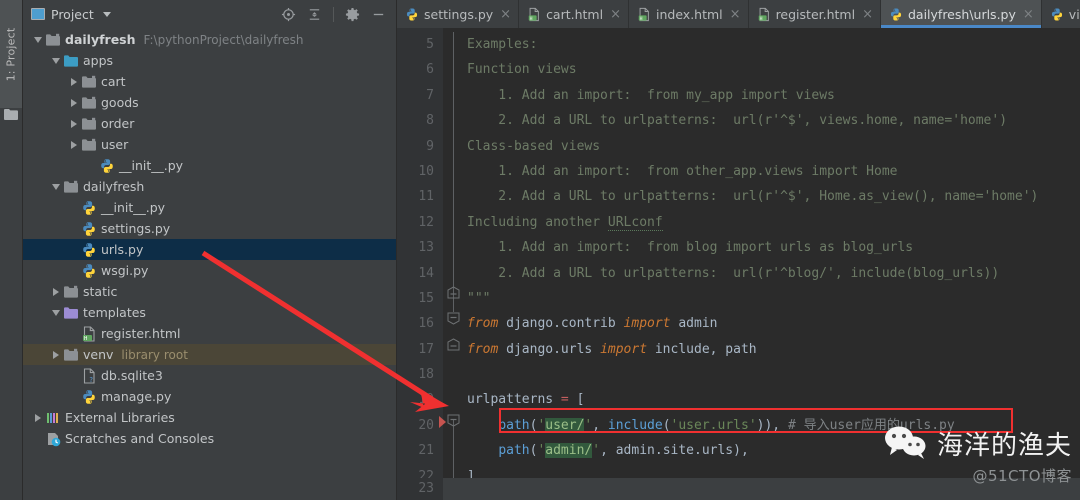  Describe the element at coordinates (702, 349) in the screenshot. I see `code-text: include, path` at that location.